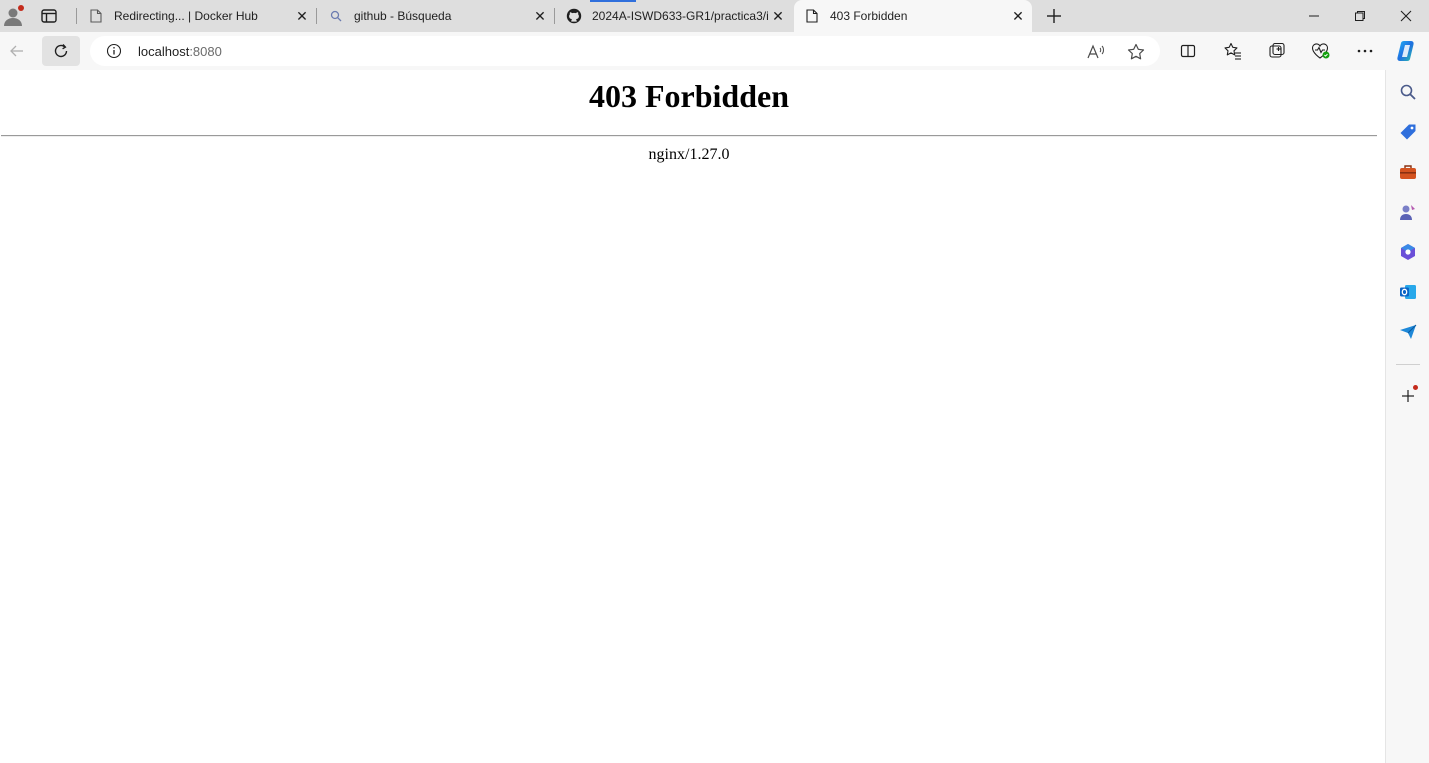  I want to click on minimize-icon, so click(1314, 16).